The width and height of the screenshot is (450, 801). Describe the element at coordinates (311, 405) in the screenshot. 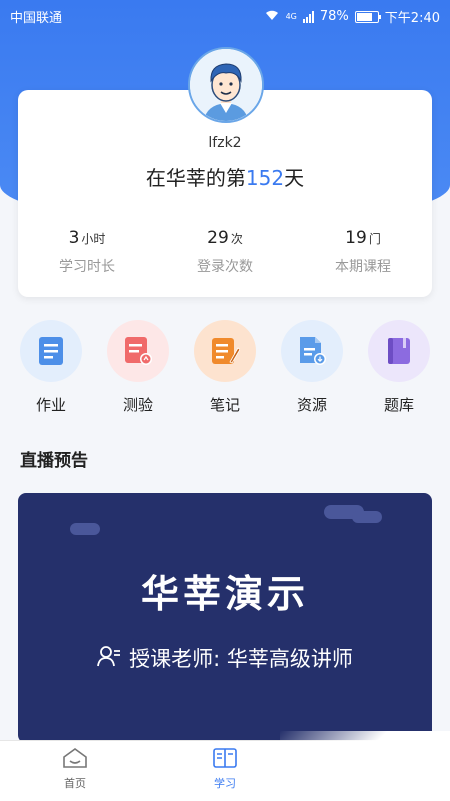

I see `shortcut-label: 资源` at that location.